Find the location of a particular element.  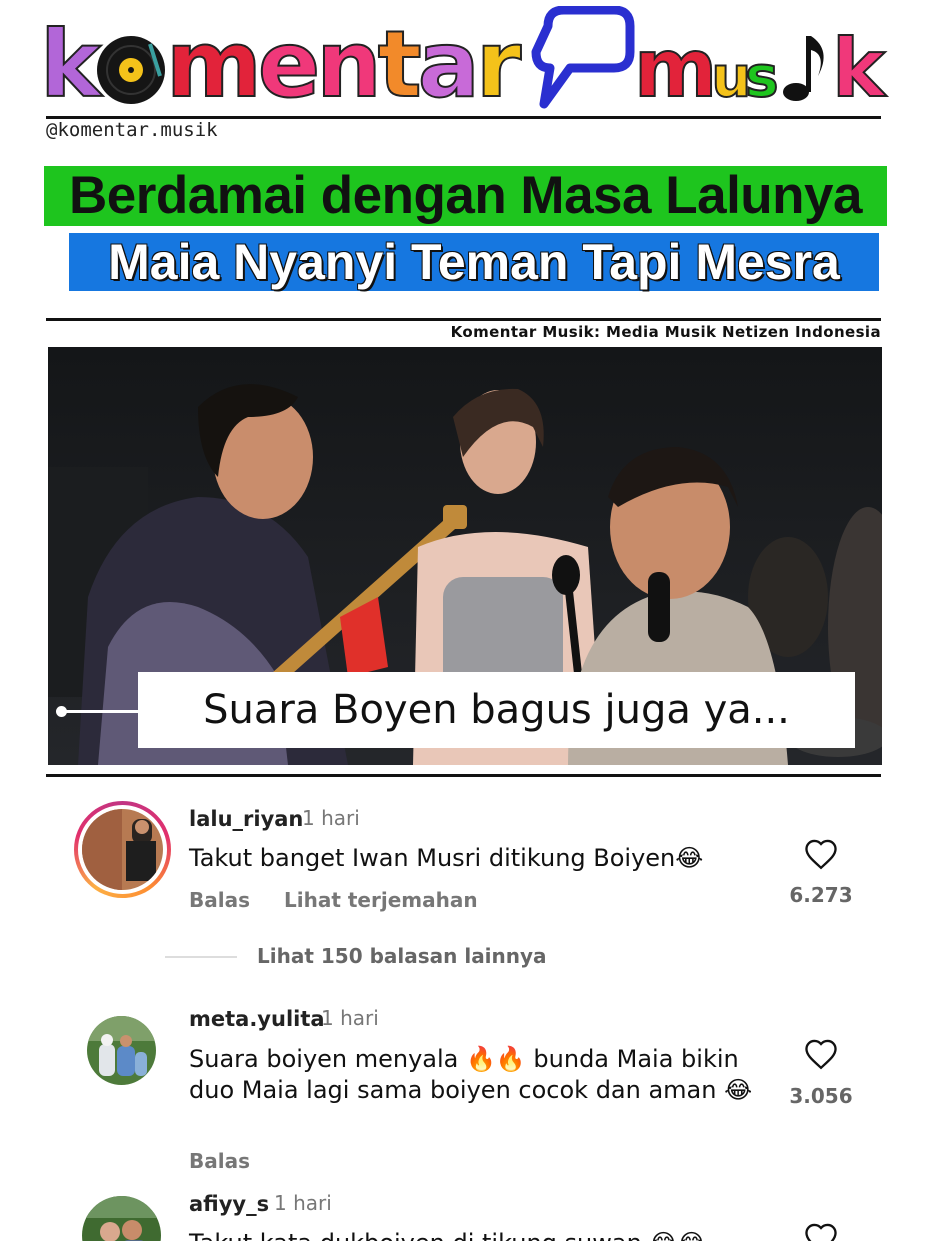

svg-text: mus is located at coordinates (705, 66).